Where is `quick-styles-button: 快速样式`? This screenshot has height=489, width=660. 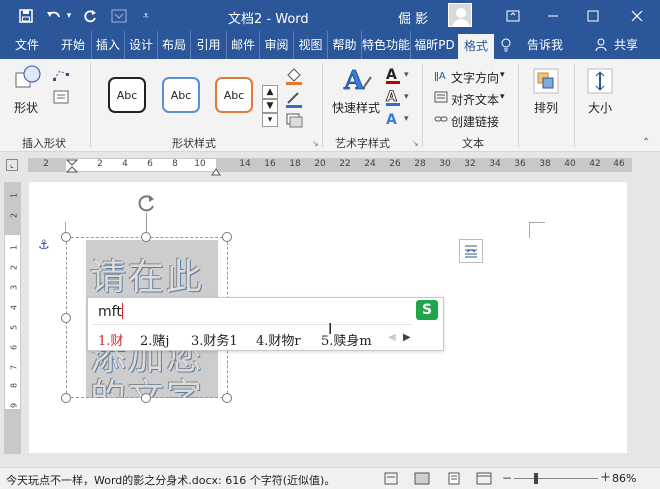 quick-styles-button: 快速样式 is located at coordinates (356, 107).